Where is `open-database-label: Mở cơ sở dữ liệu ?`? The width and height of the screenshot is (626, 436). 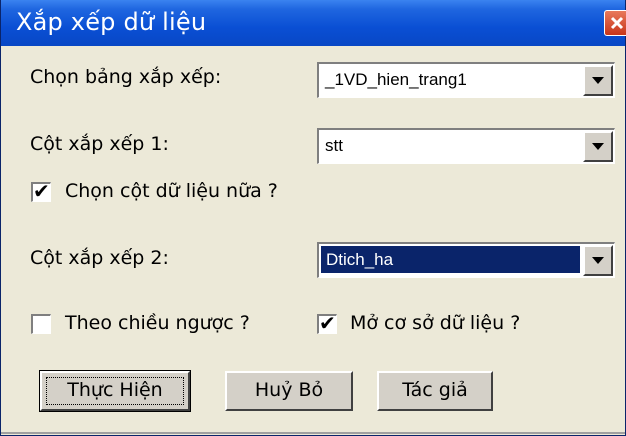 open-database-label: Mở cơ sở dữ liệu ? is located at coordinates (435, 323).